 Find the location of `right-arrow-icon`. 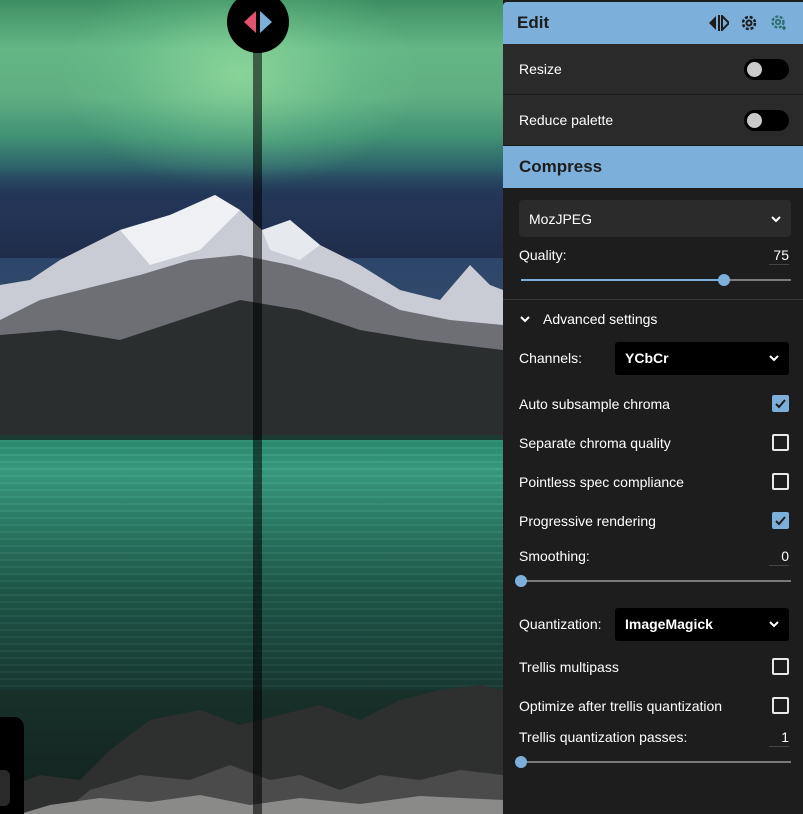

right-arrow-icon is located at coordinates (266, 22).